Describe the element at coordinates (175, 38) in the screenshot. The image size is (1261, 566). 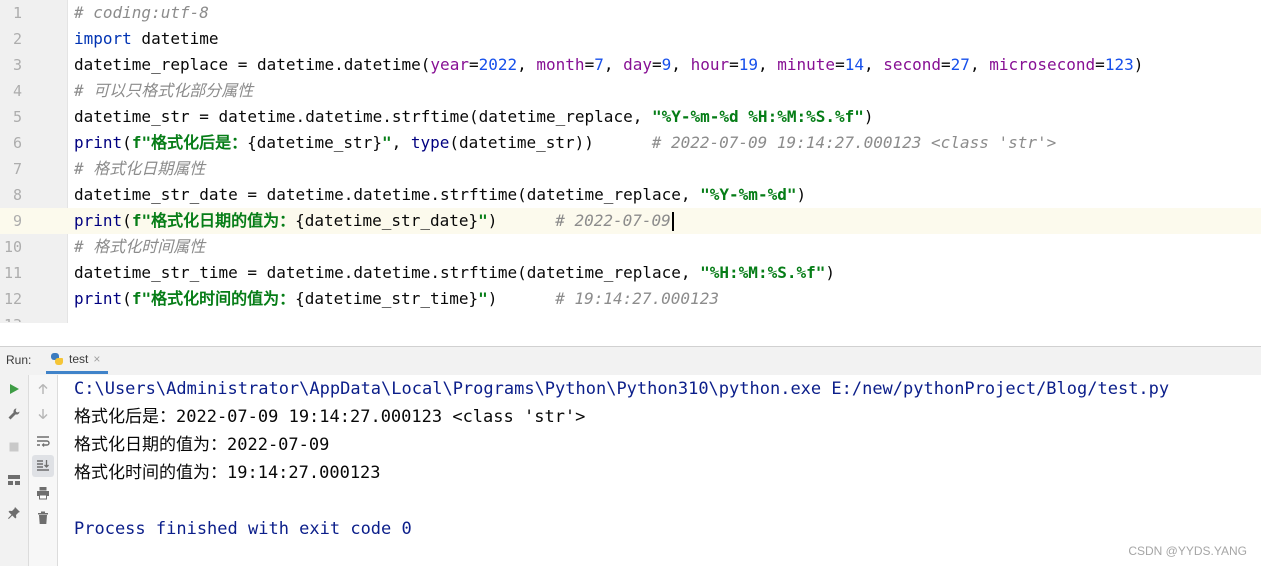
I see `code-token: datetime` at that location.